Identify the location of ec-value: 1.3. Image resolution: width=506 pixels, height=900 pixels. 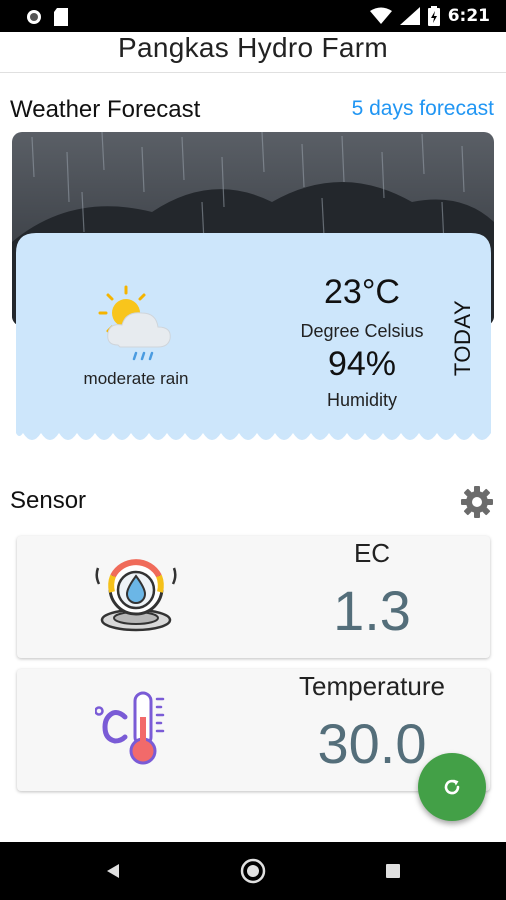
(372, 610).